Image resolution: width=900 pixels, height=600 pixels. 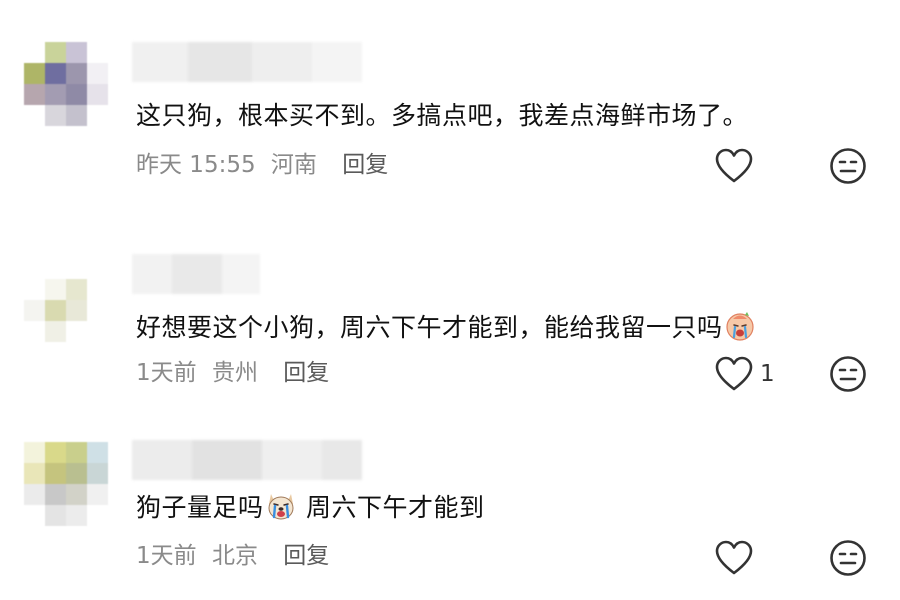 I want to click on comment-location: 北京, so click(x=234, y=556).